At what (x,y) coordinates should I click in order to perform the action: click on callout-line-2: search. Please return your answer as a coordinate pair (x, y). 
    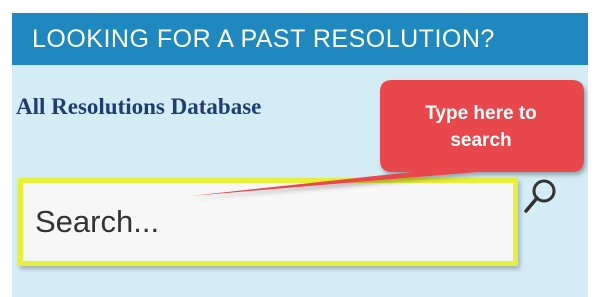
    Looking at the image, I should click on (481, 140).